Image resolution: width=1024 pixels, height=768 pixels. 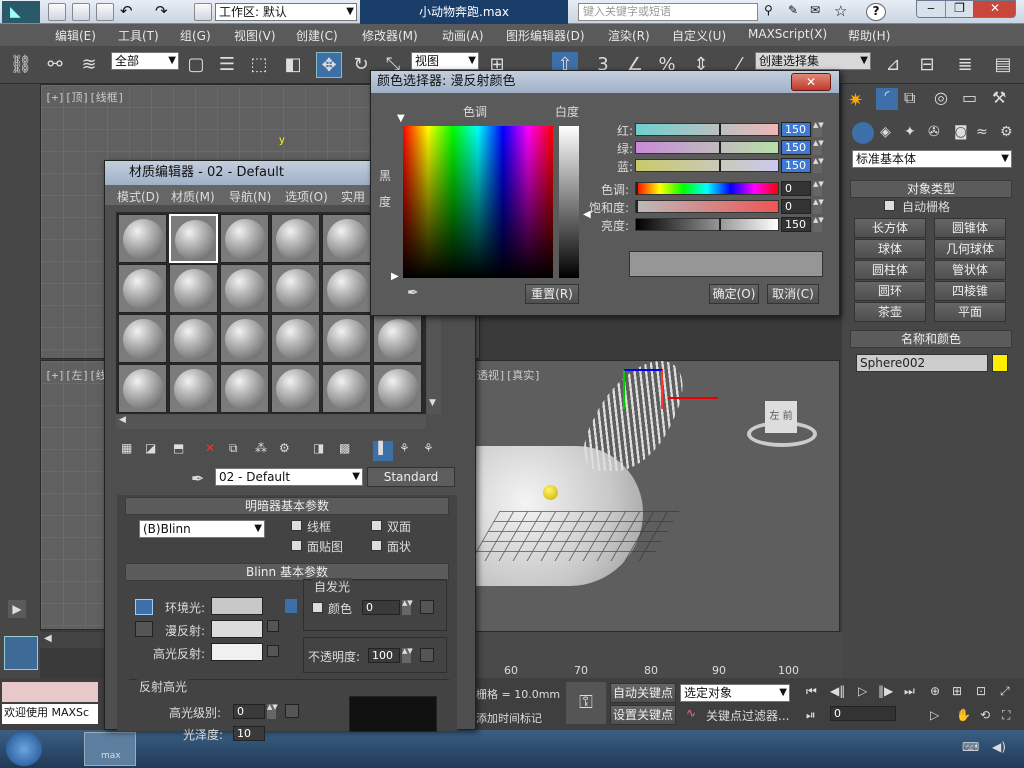 I want to click on shapes-icon: ◈, so click(x=885, y=132).